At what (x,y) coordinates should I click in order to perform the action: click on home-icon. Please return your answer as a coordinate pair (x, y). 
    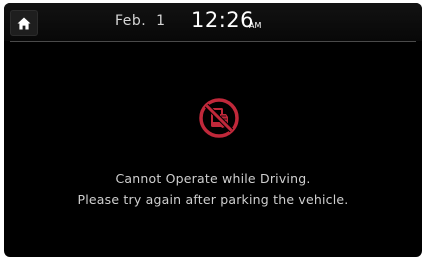
    Looking at the image, I should click on (24, 23).